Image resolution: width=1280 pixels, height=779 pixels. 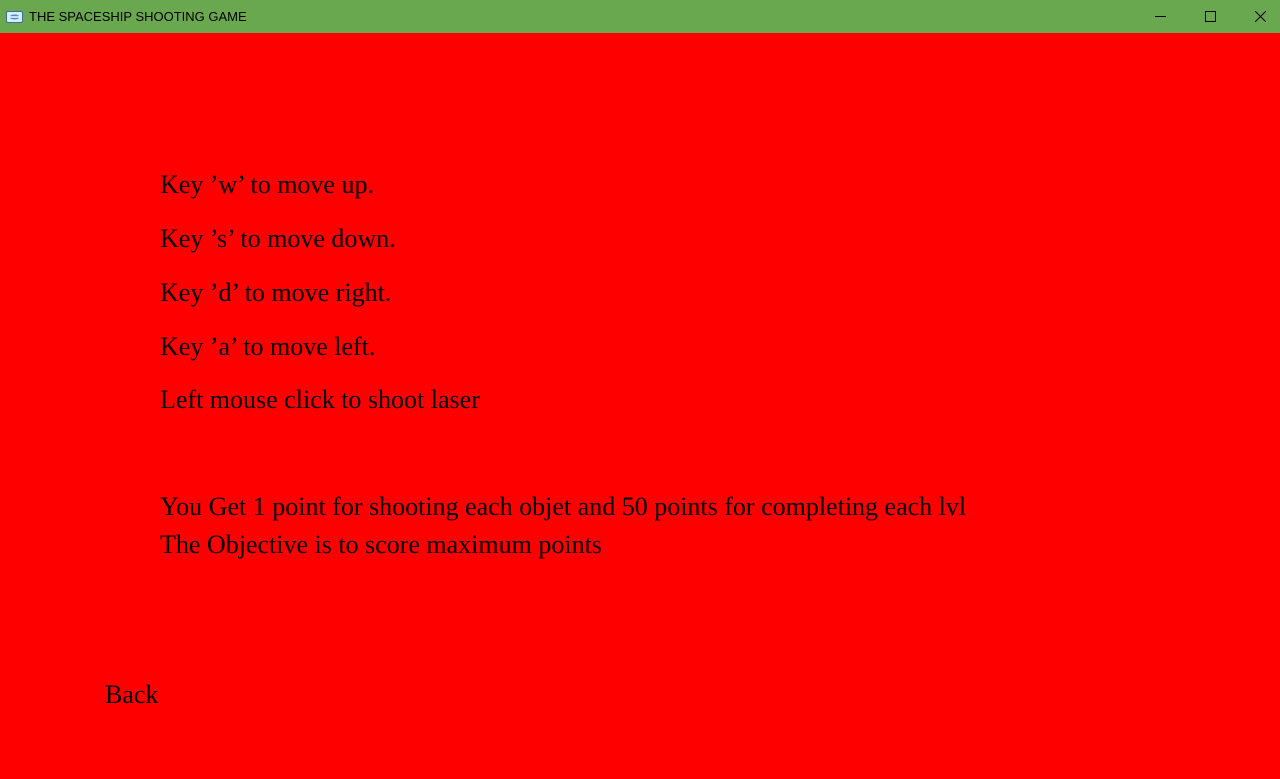 What do you see at coordinates (267, 184) in the screenshot?
I see `instruction-move-up: Key ’w’ to move up.` at bounding box center [267, 184].